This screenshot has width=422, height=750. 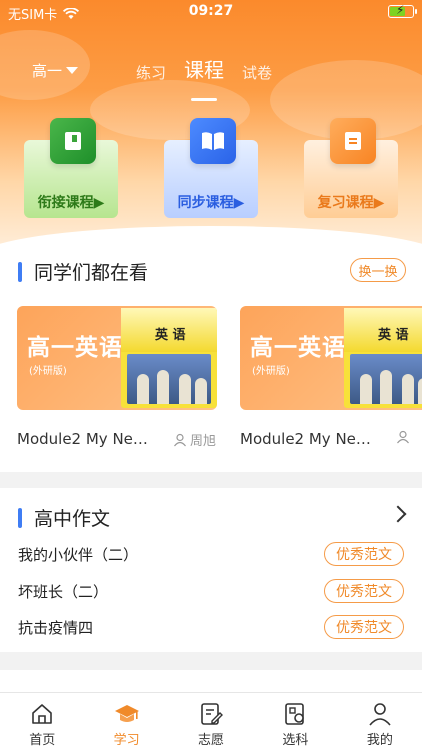 What do you see at coordinates (211, 591) in the screenshot?
I see `essay-item: 坏班长（二） 优秀范文` at bounding box center [211, 591].